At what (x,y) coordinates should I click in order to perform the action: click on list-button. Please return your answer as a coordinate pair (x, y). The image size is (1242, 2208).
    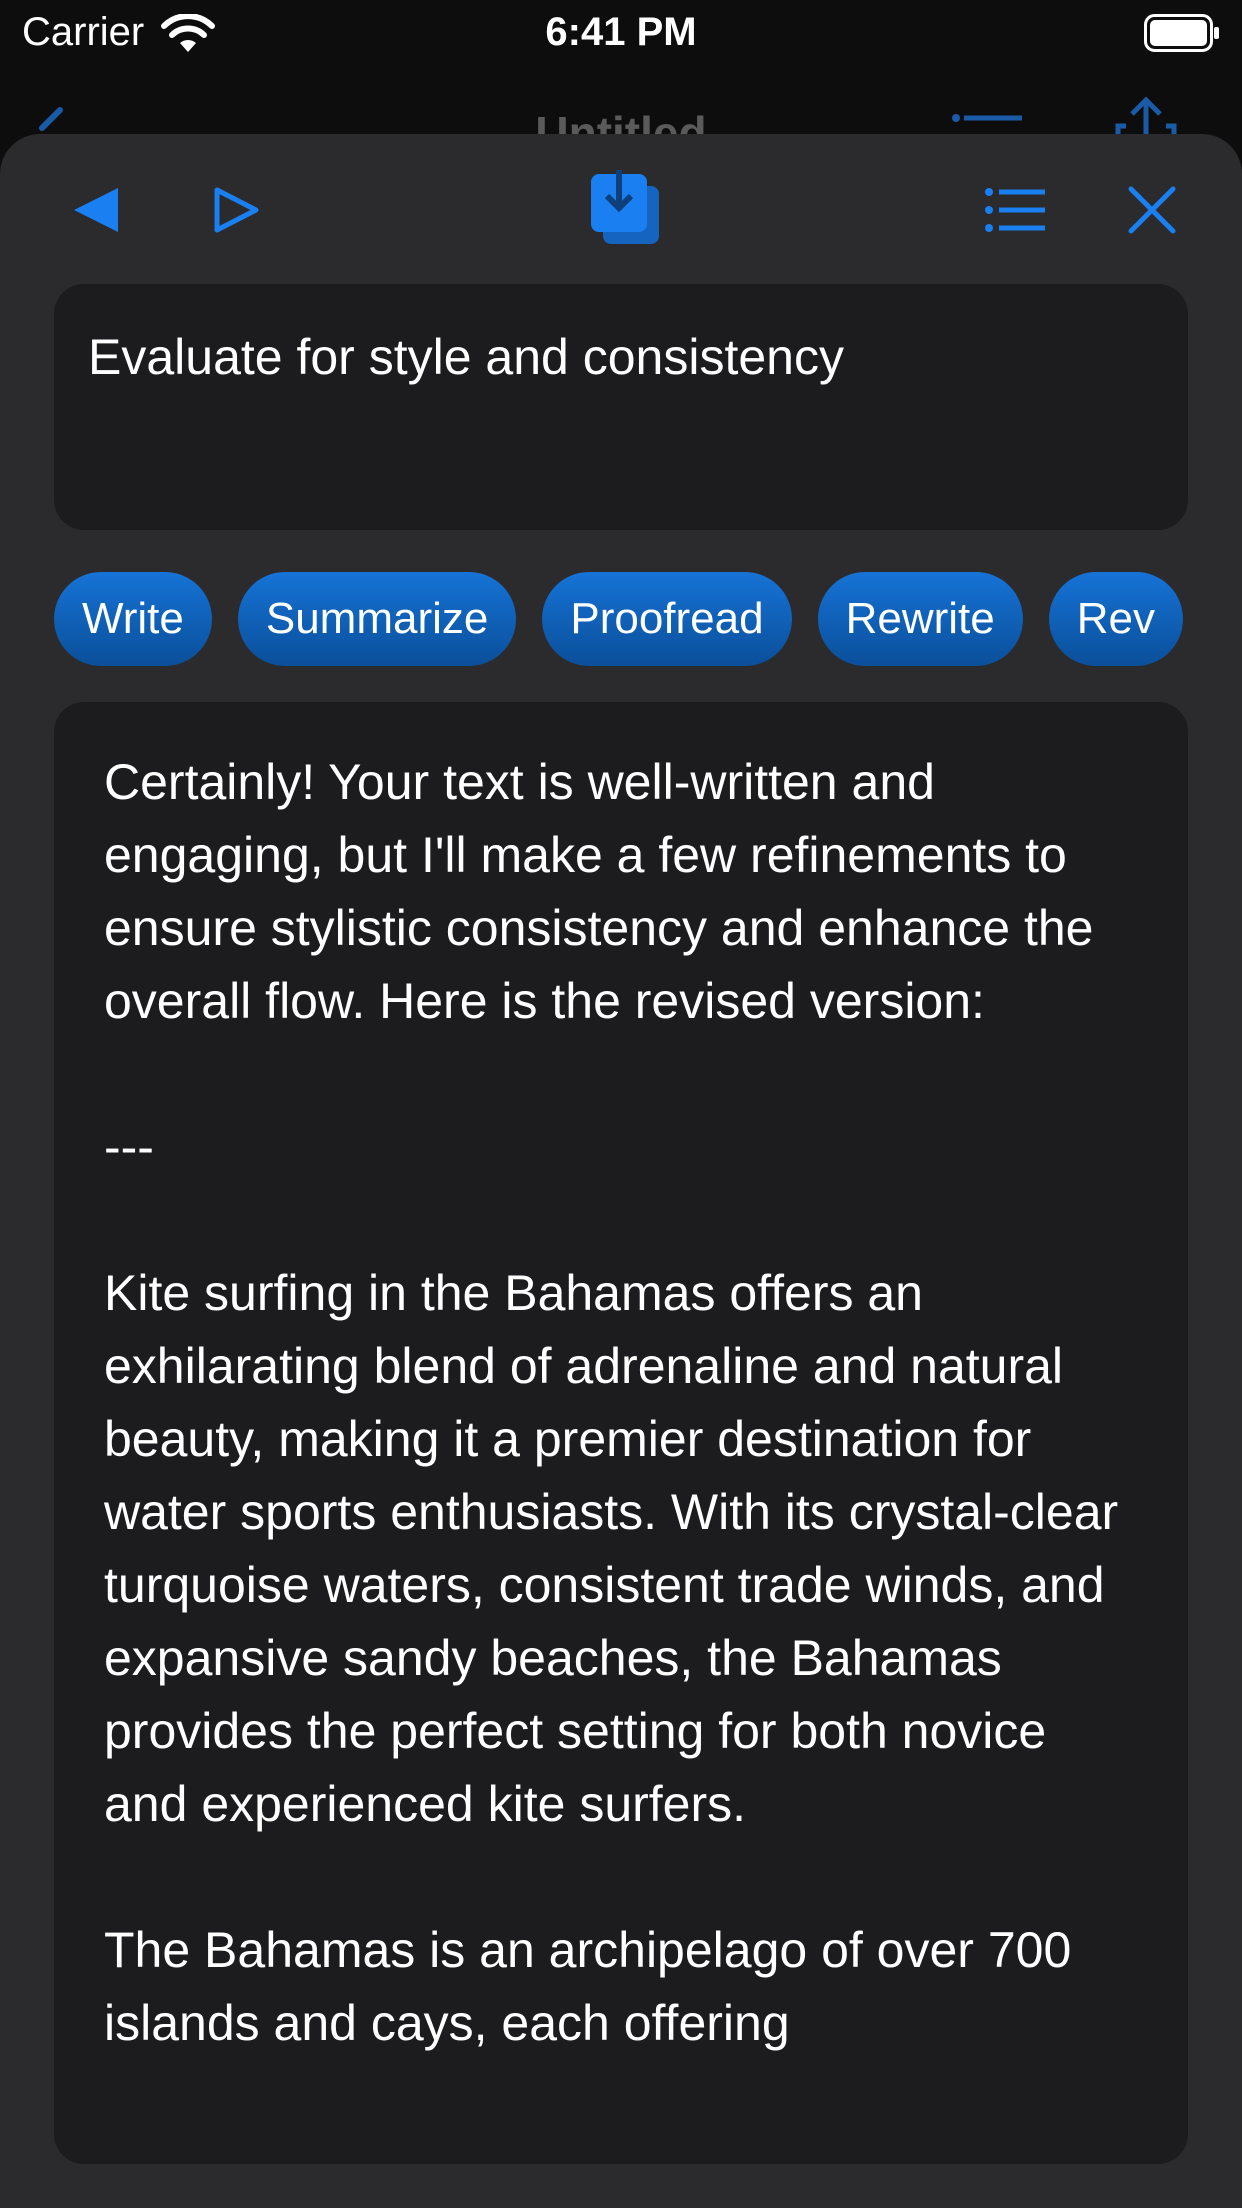
    Looking at the image, I should click on (1016, 210).